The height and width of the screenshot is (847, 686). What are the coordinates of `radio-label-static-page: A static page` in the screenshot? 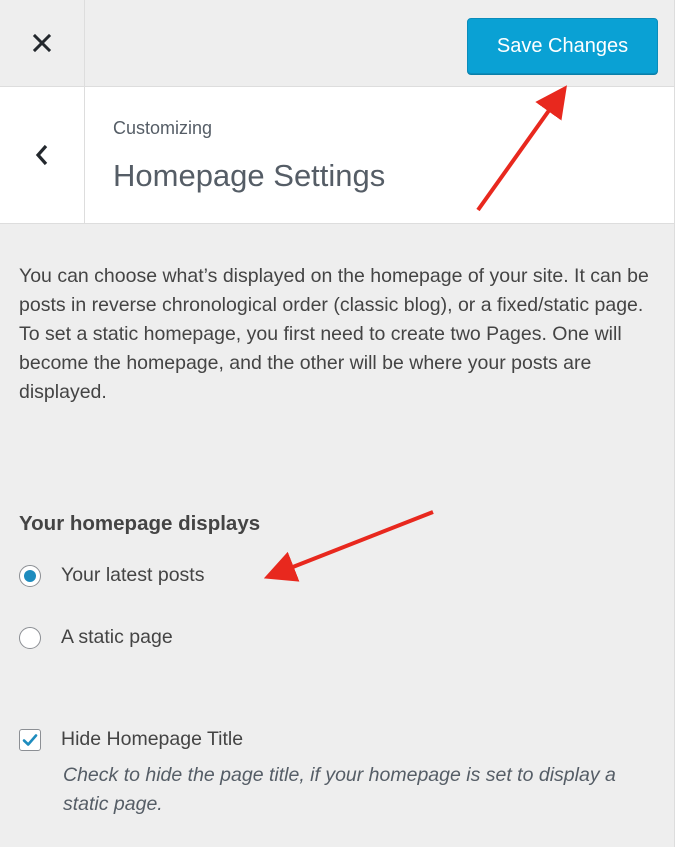 It's located at (117, 637).